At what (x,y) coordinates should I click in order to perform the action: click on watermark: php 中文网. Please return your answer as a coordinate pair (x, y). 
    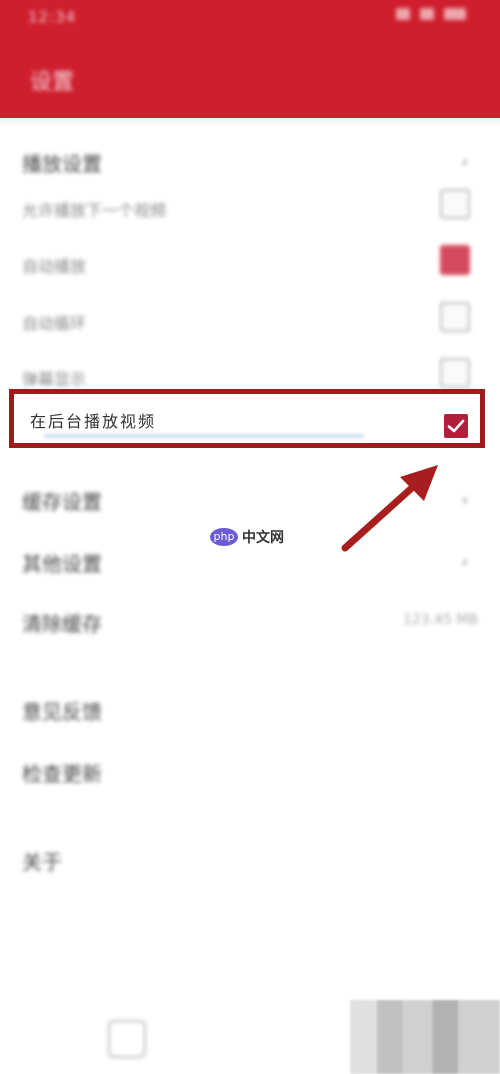
    Looking at the image, I should click on (247, 537).